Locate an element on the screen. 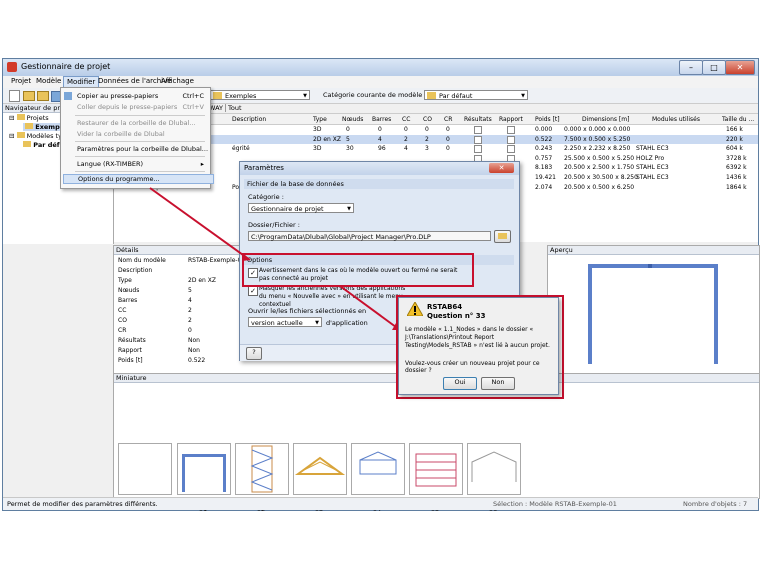 This screenshot has width=760, height=570. table-cell-size: 220 k is located at coordinates (734, 139).